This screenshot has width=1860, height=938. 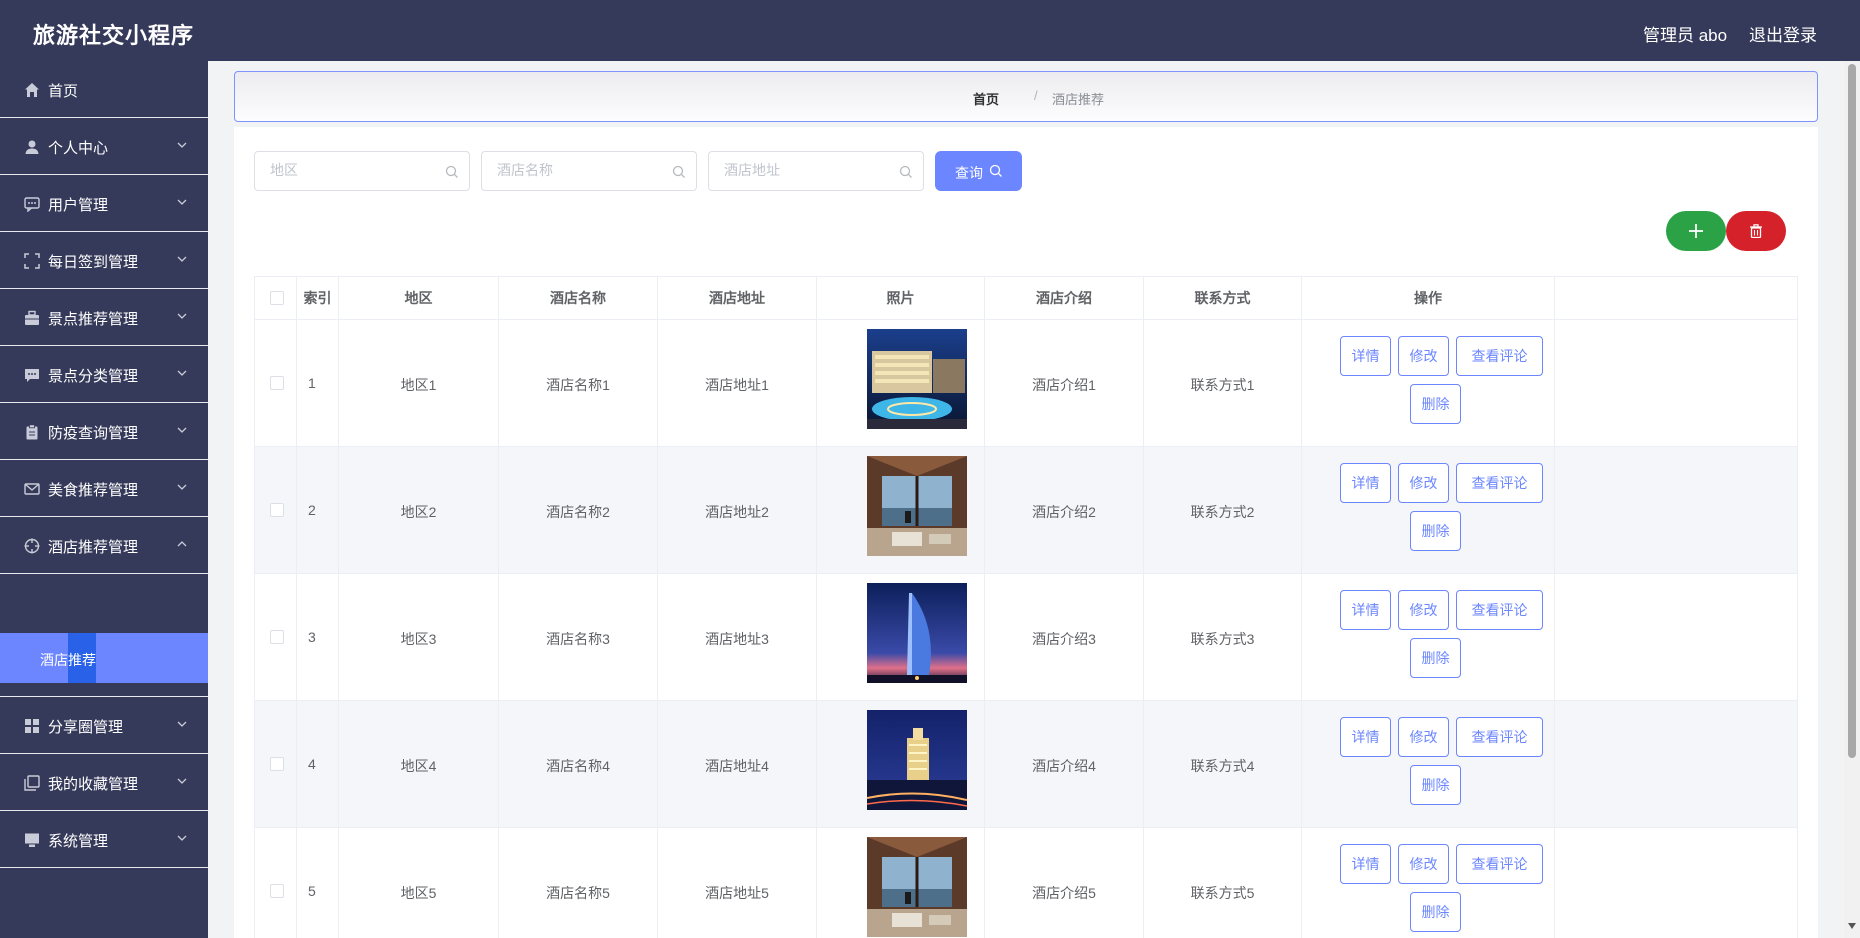 I want to click on app-title: 旅游社交小程序, so click(x=114, y=35).